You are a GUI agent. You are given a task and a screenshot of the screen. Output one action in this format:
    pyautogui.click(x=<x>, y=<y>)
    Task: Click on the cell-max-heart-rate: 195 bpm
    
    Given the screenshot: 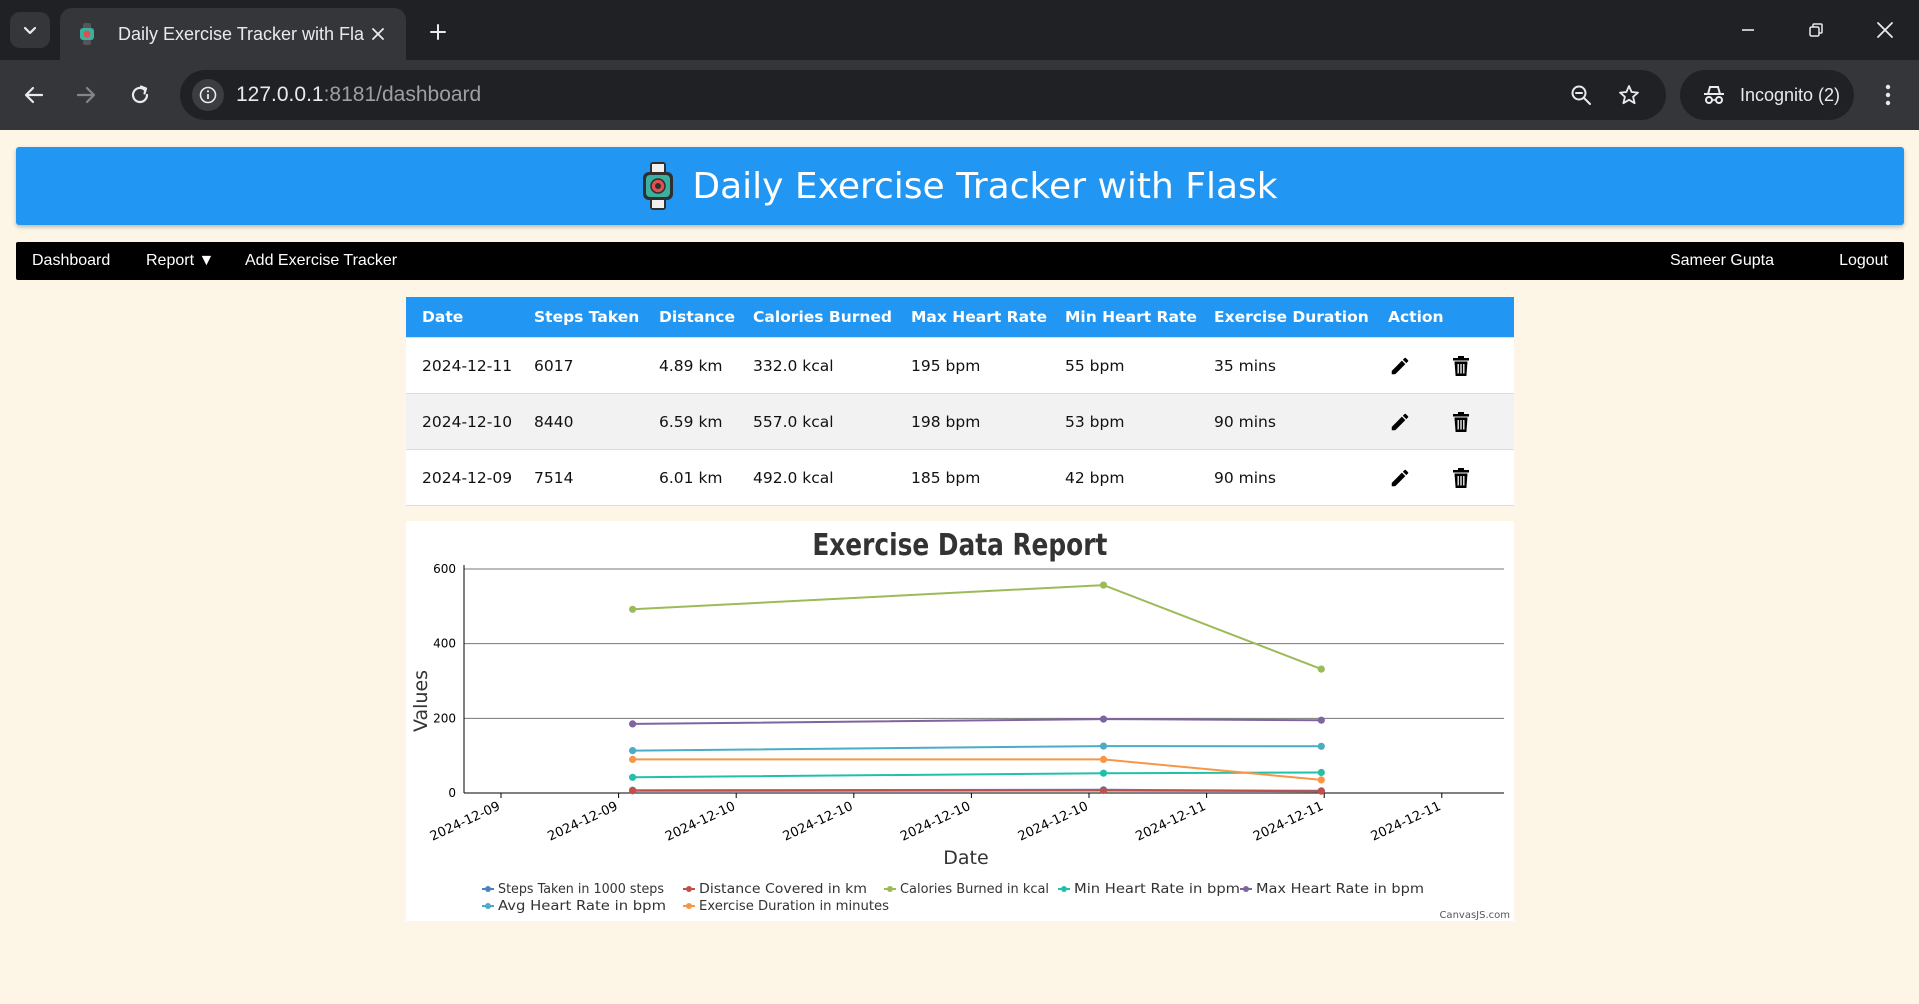 What is the action you would take?
    pyautogui.click(x=972, y=365)
    